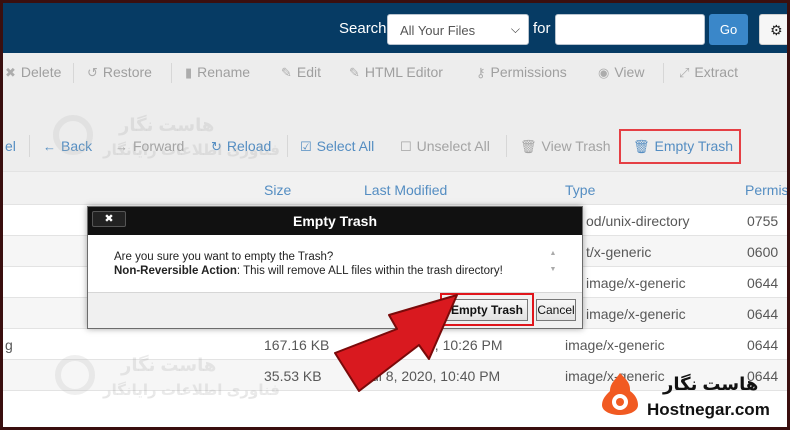  I want to click on brand-name-en: Hostnegar.com, so click(708, 409).